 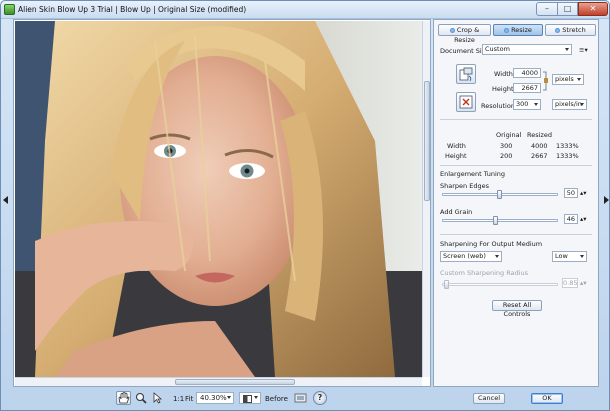 What do you see at coordinates (561, 256) in the screenshot?
I see `sharpening-strength-value: Low` at bounding box center [561, 256].